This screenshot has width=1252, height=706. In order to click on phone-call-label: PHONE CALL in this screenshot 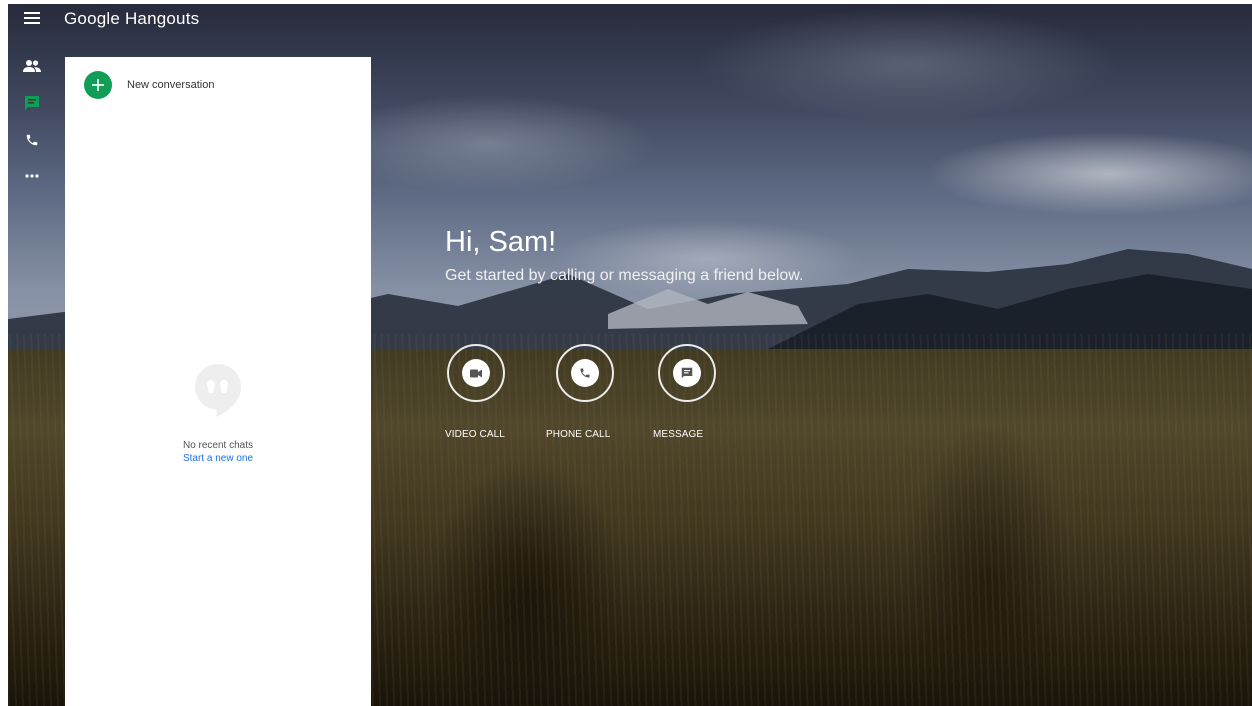, I will do `click(578, 434)`.